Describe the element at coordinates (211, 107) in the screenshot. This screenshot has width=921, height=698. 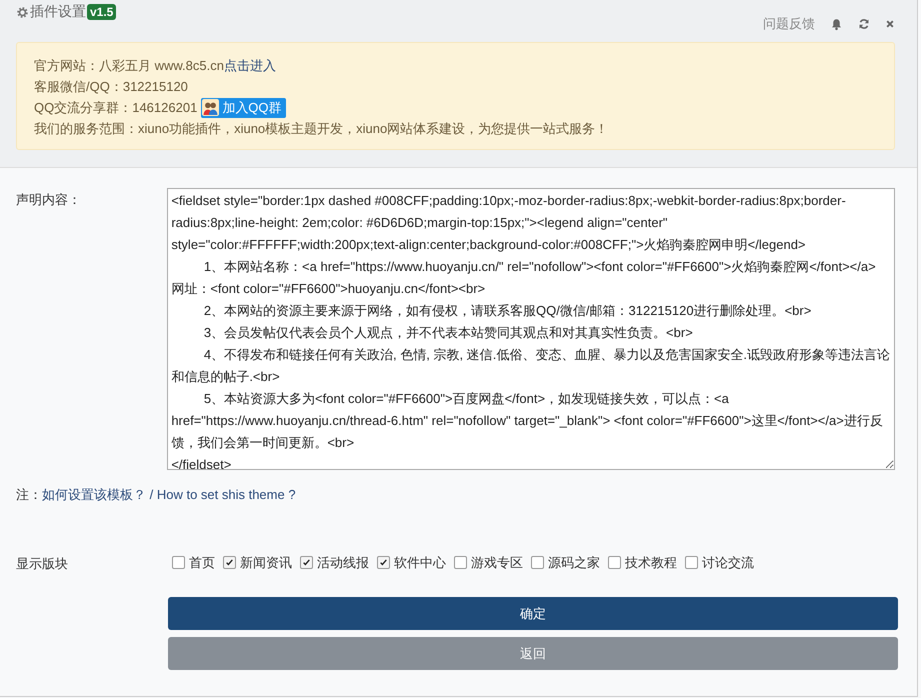
I see `people-icon` at that location.